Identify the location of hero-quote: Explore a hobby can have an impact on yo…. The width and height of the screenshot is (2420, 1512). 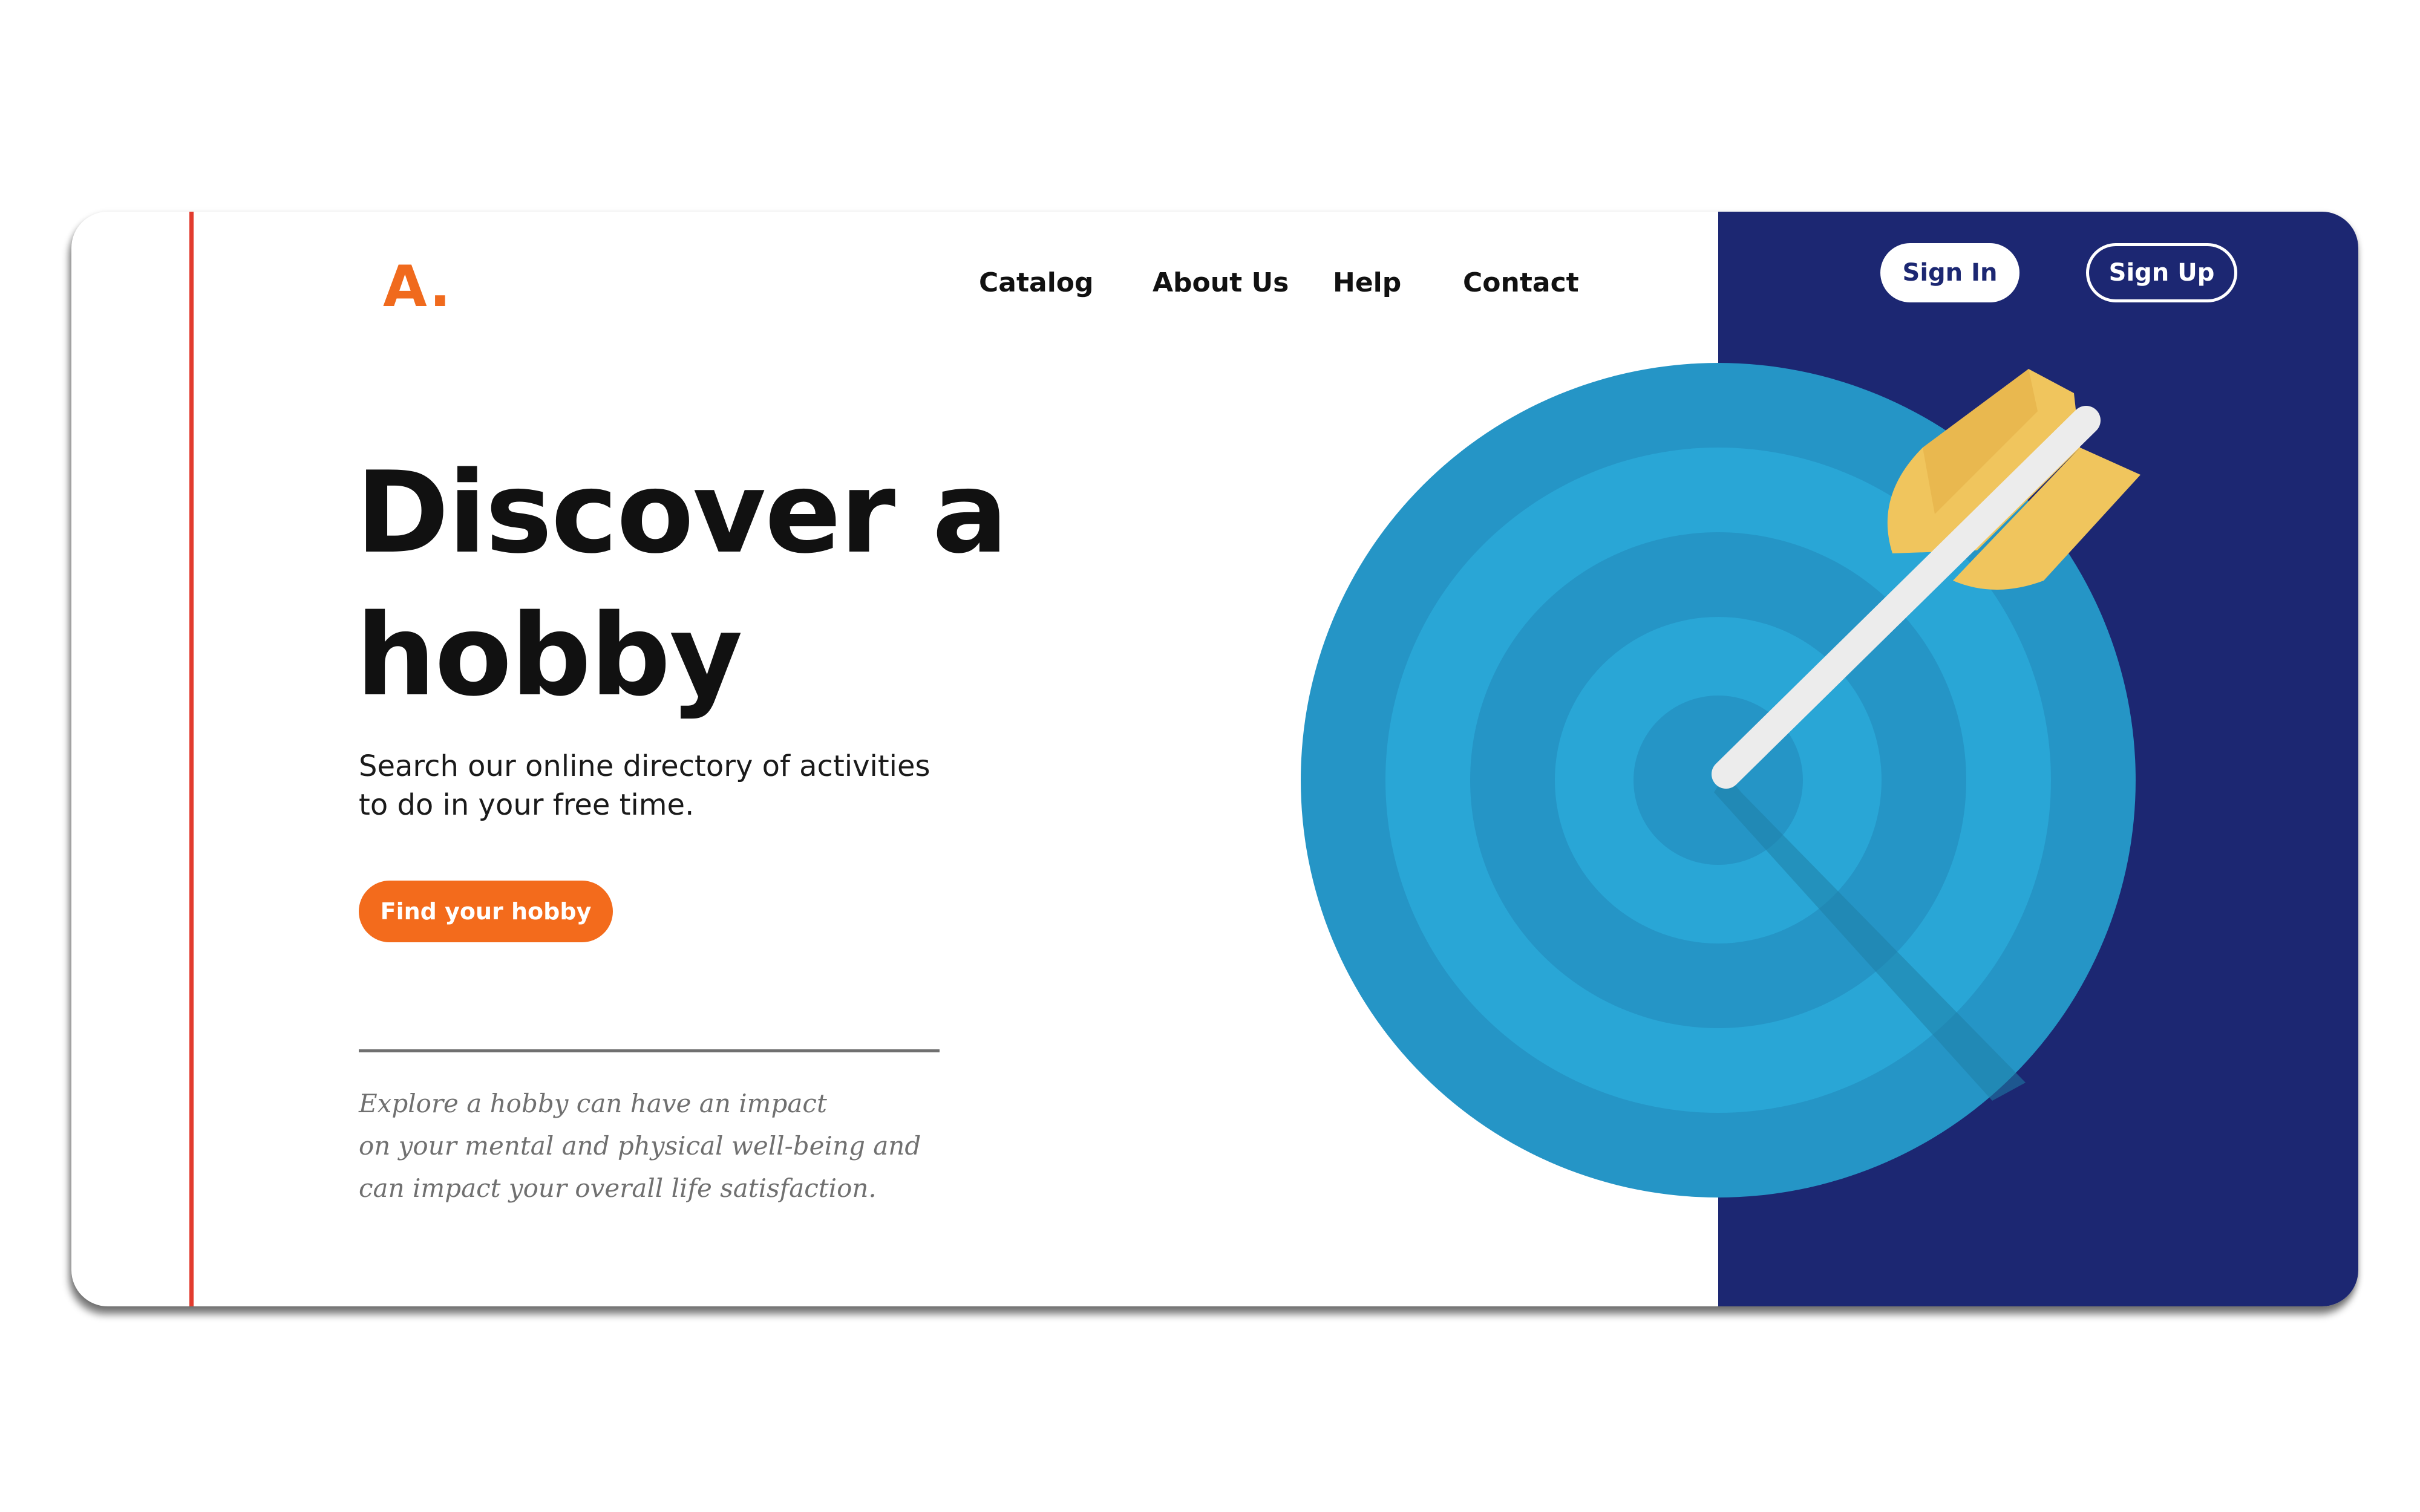
(662, 1146).